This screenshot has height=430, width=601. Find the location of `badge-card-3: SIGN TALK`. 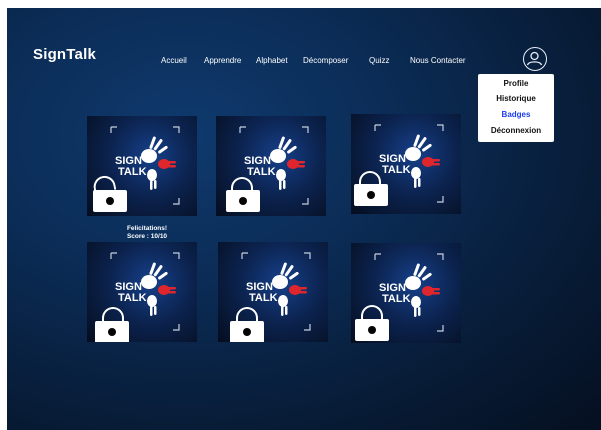

badge-card-3: SIGN TALK is located at coordinates (406, 164).